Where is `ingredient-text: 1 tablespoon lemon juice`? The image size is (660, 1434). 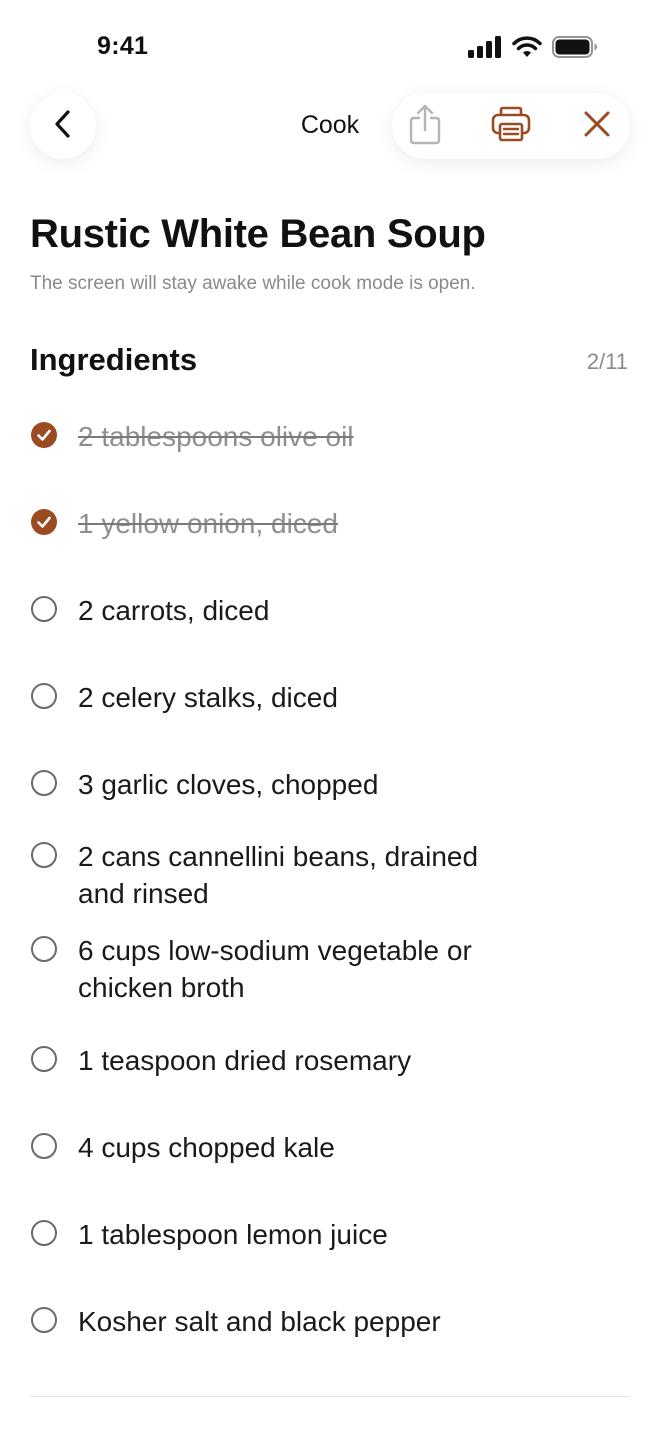 ingredient-text: 1 tablespoon lemon juice is located at coordinates (233, 1234).